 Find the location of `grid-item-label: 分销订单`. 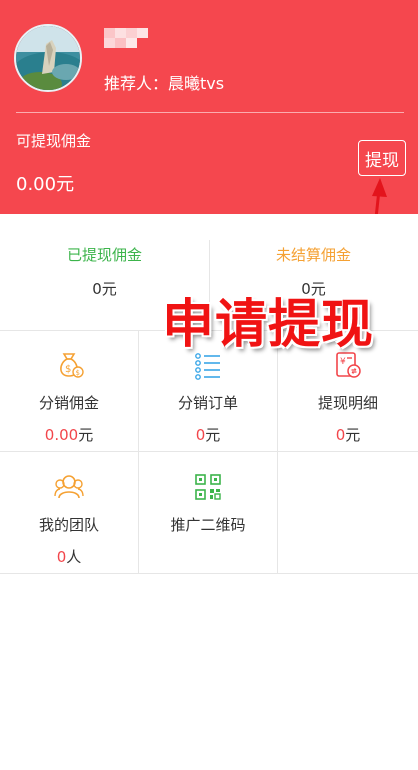

grid-item-label: 分销订单 is located at coordinates (207, 403).